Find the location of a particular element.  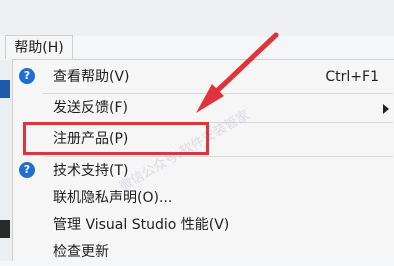

red-arrow-annotation is located at coordinates (237, 72).